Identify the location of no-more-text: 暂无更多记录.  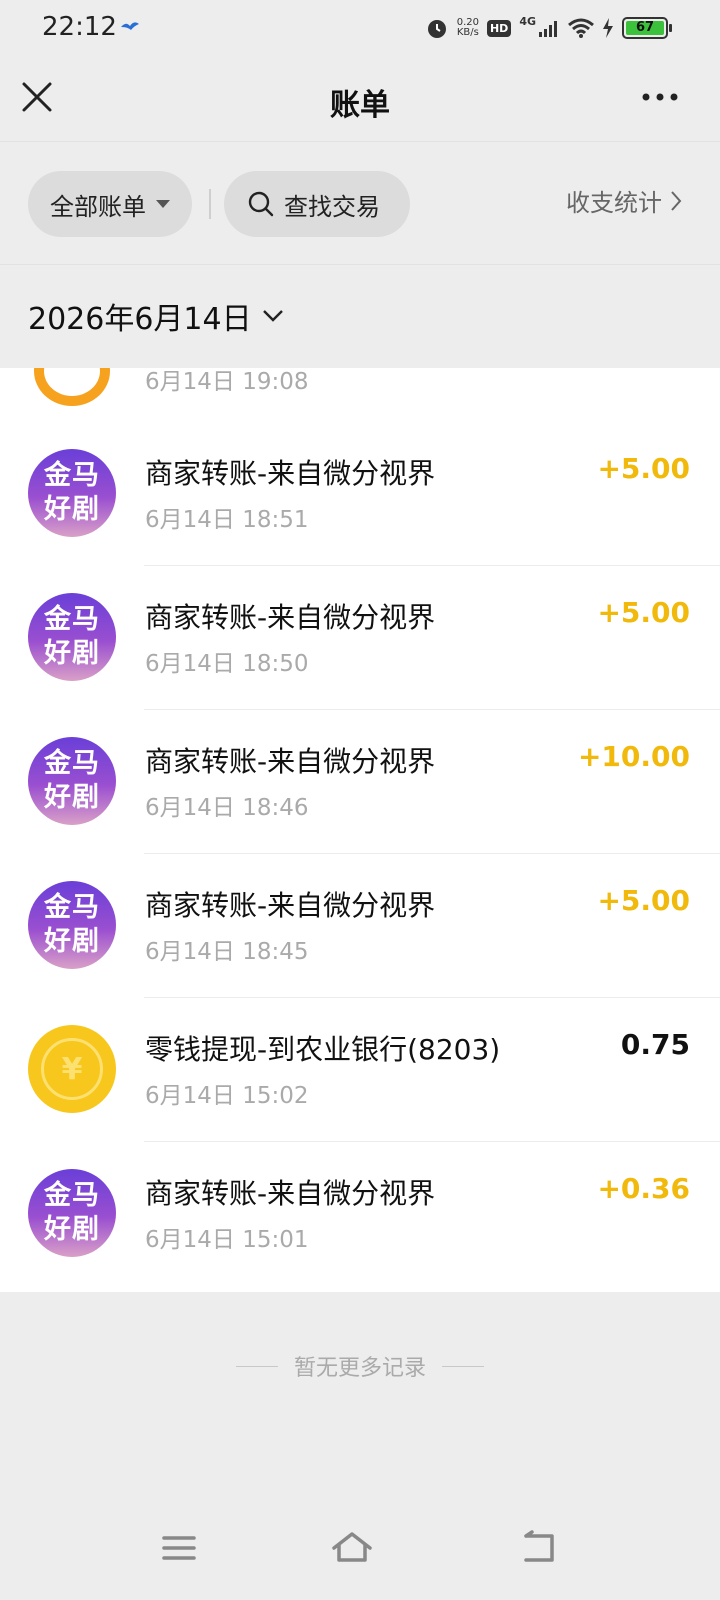
(359, 1368).